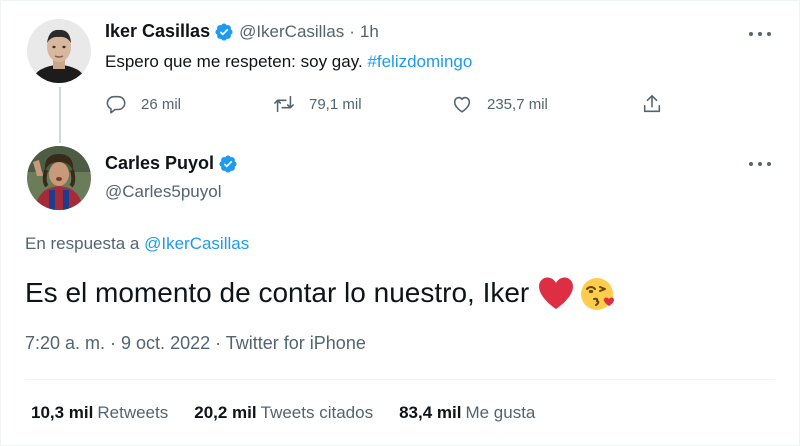 This screenshot has height=446, width=800. What do you see at coordinates (419, 61) in the screenshot?
I see `hashtag-link: #felizdomingo` at bounding box center [419, 61].